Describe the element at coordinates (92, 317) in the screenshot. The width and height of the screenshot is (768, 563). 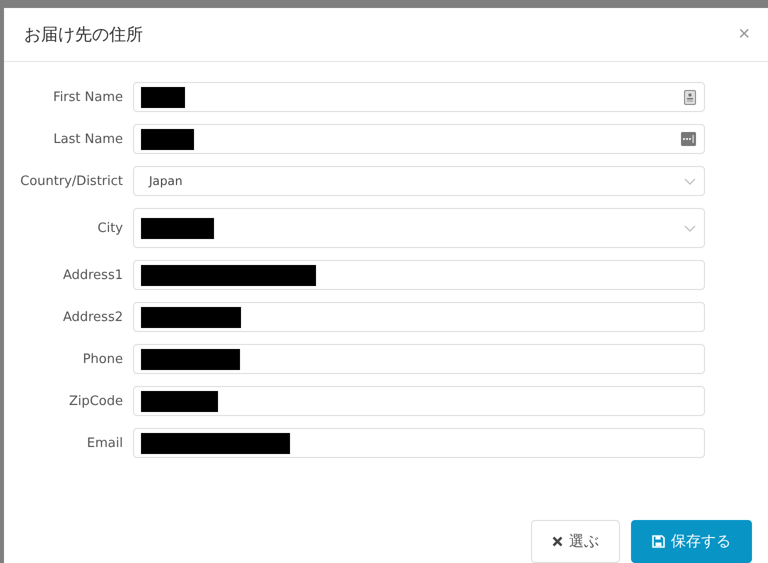
I see `field-label: Address2` at that location.